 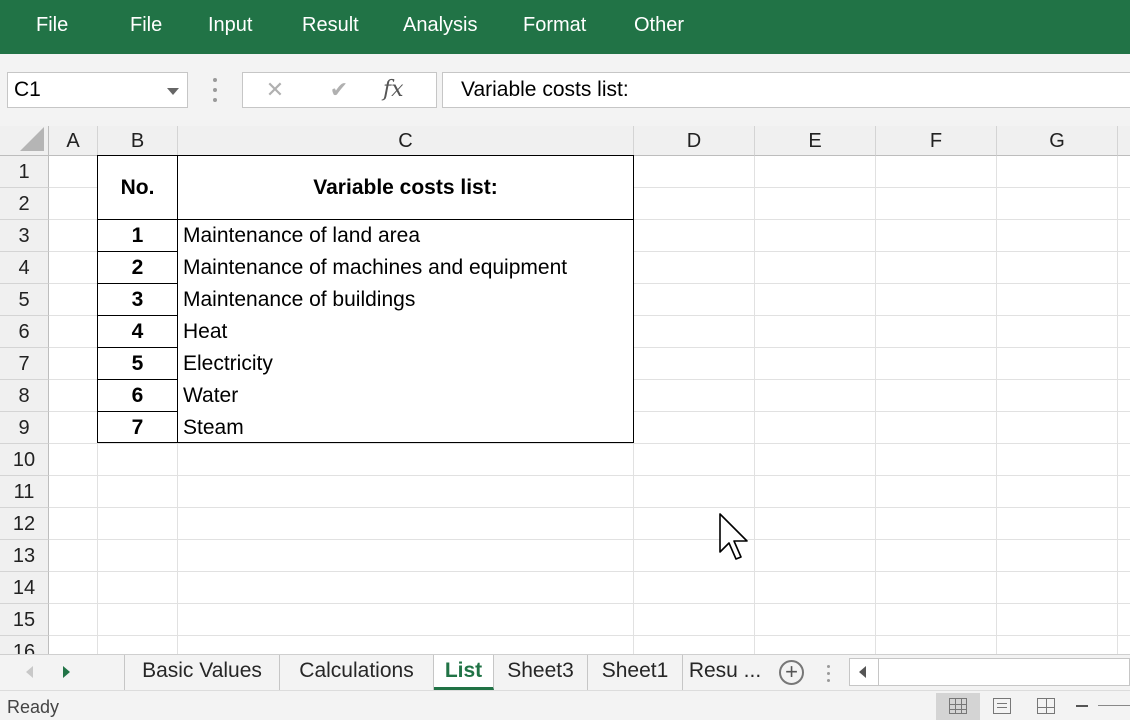 I want to click on row-header-4: 4, so click(x=24, y=268).